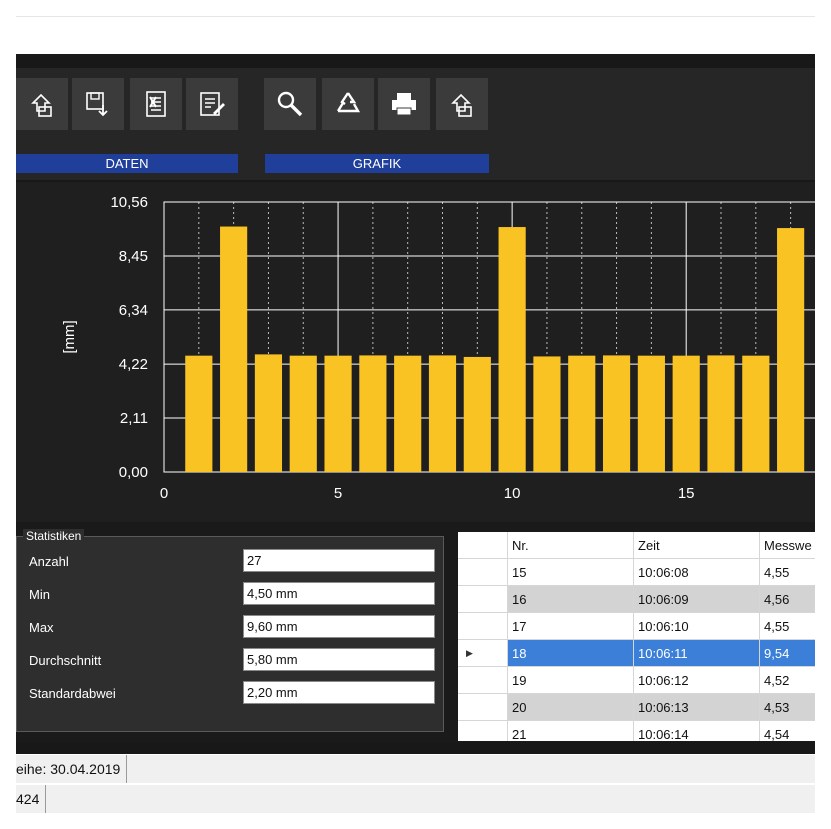 The image size is (831, 829). What do you see at coordinates (571, 707) in the screenshot?
I see `cell-nr: 20` at bounding box center [571, 707].